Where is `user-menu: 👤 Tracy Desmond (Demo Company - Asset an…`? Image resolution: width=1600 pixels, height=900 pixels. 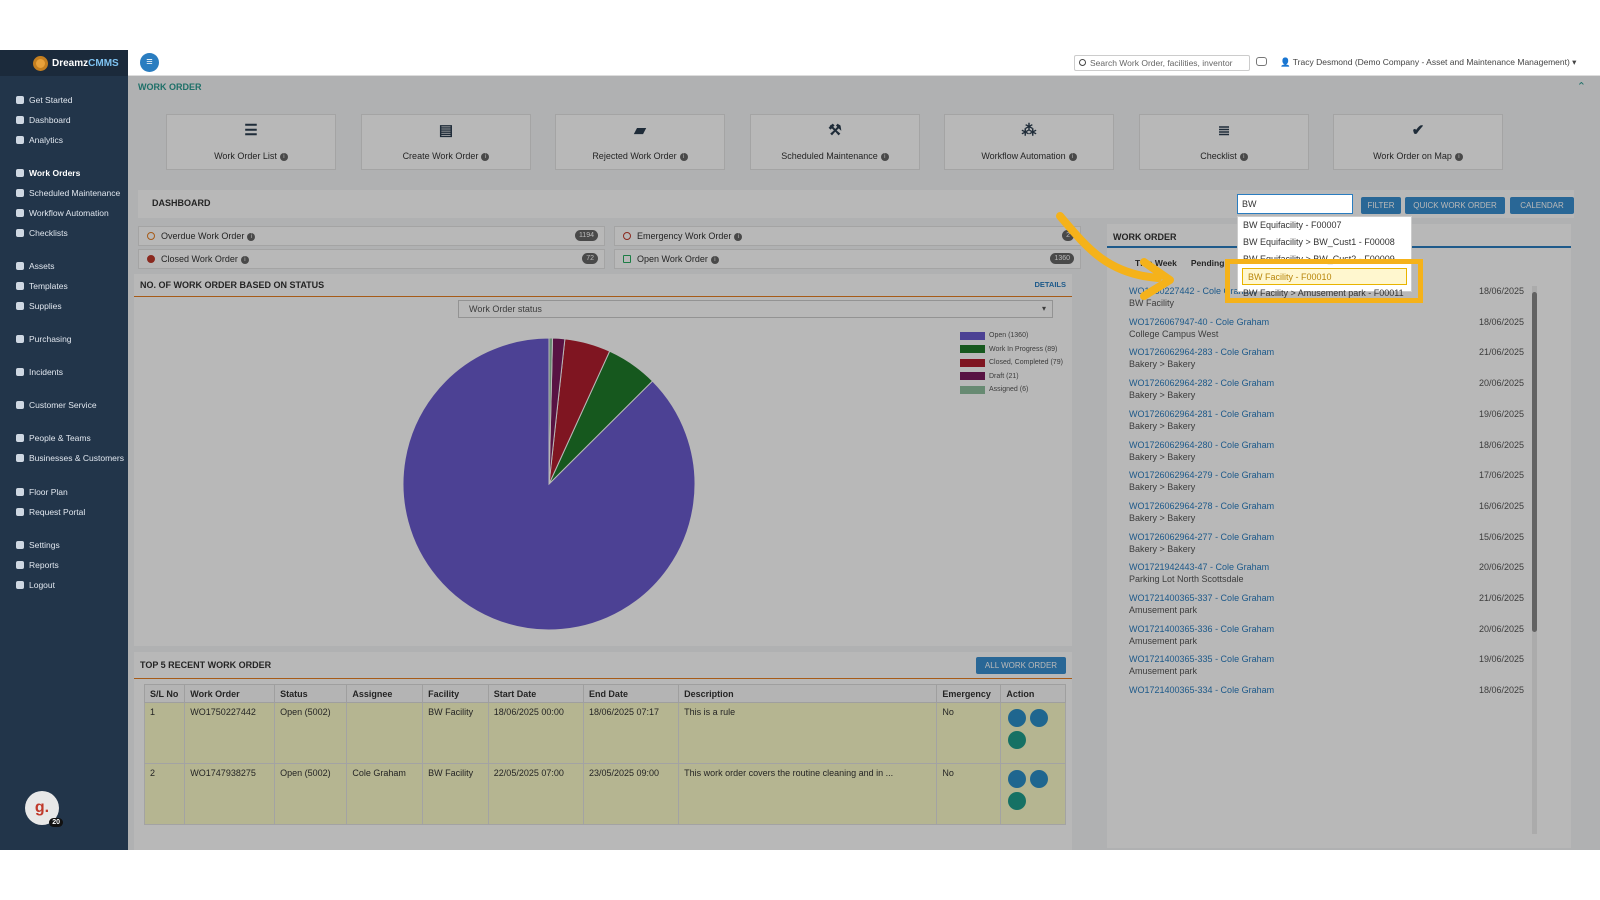 user-menu: 👤 Tracy Desmond (Demo Company - Asset an… is located at coordinates (1428, 62).